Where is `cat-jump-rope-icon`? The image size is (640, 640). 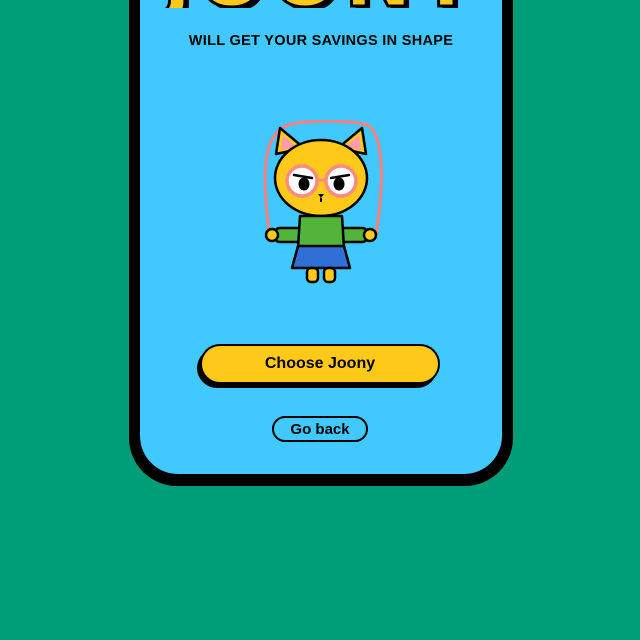 cat-jump-rope-icon is located at coordinates (323, 202).